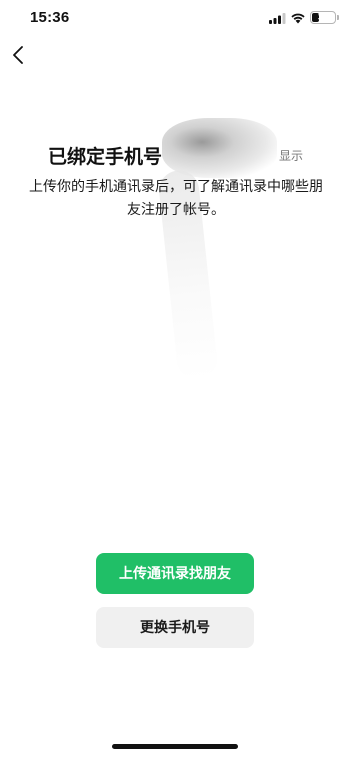 This screenshot has width=350, height=758. Describe the element at coordinates (298, 18) in the screenshot. I see `wifi-icon` at that location.